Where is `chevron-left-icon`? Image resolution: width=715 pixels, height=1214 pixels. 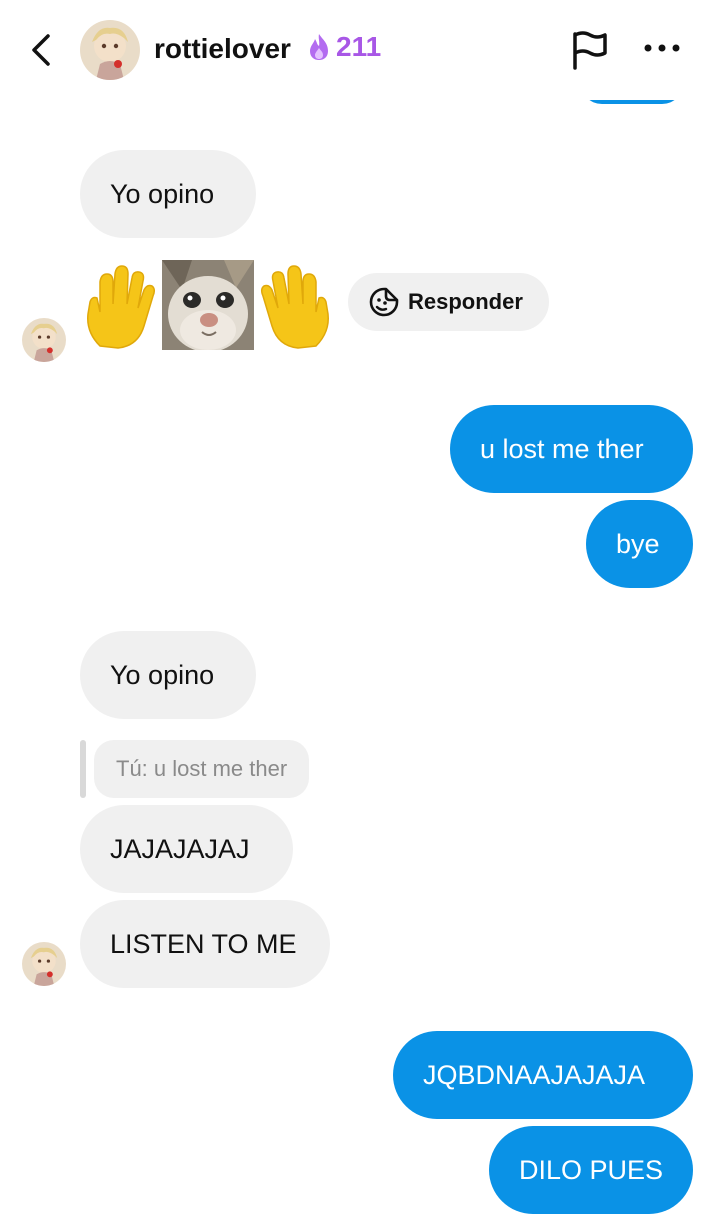 chevron-left-icon is located at coordinates (41, 50).